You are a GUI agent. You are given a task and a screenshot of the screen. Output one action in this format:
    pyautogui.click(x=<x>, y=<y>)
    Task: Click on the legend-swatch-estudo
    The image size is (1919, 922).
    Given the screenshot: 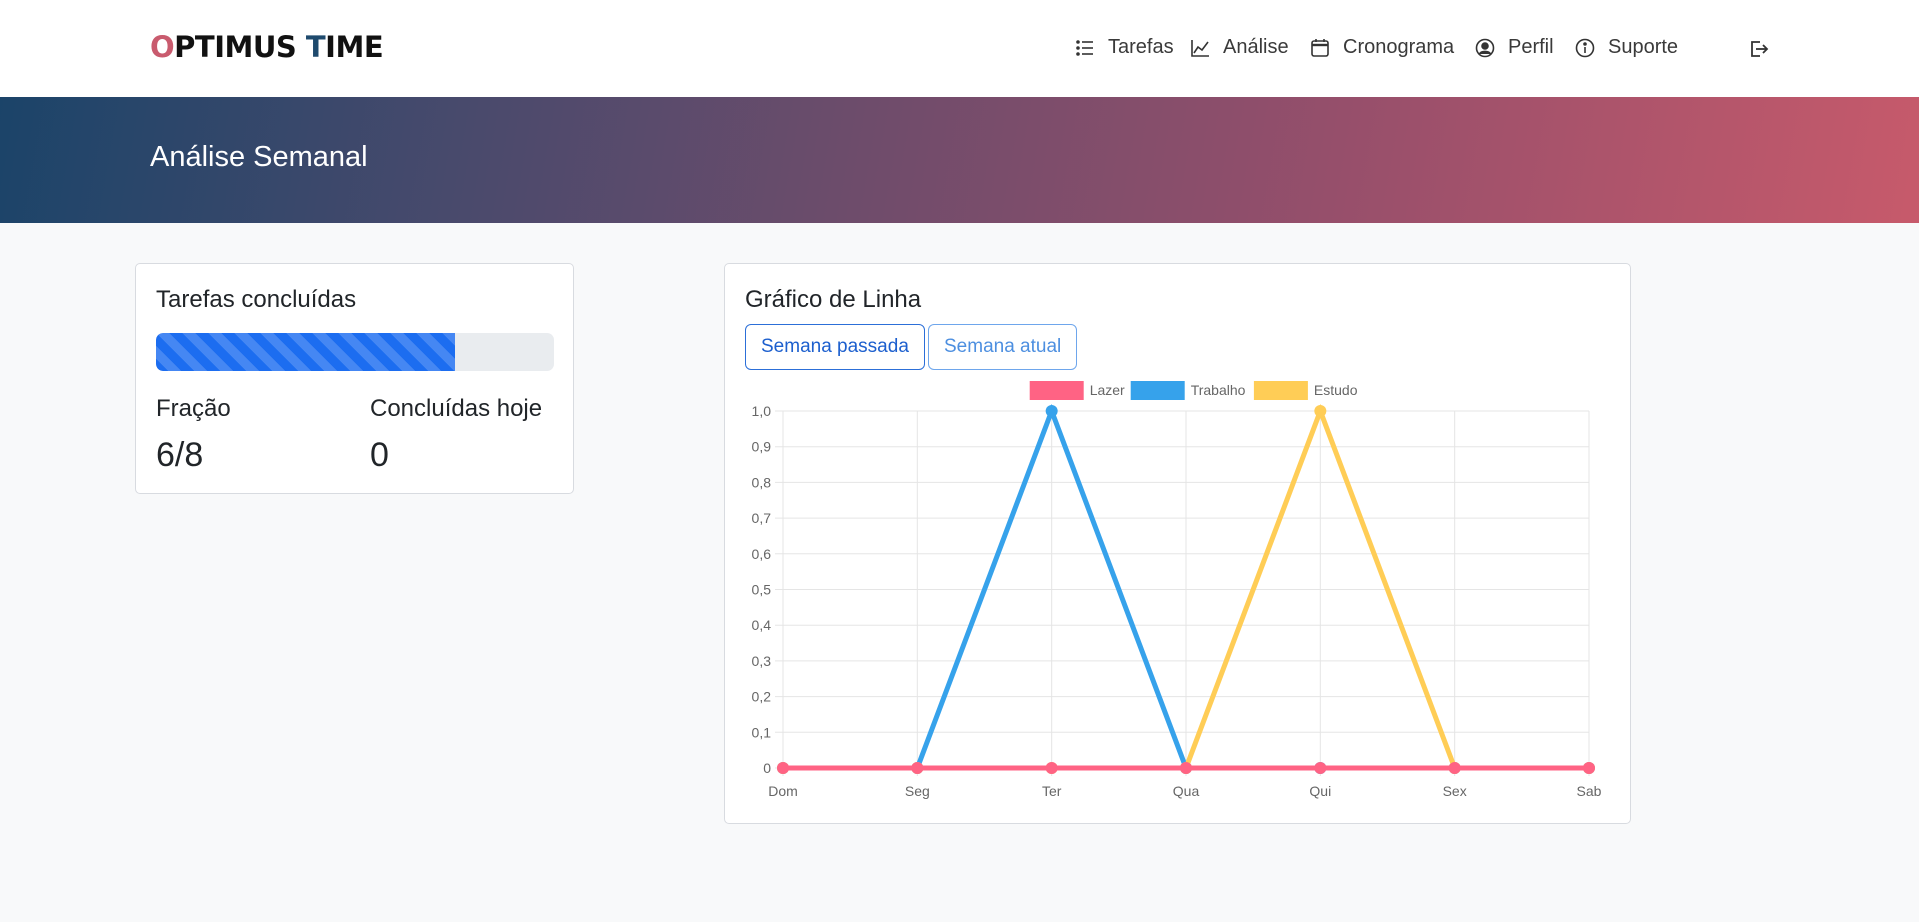 What is the action you would take?
    pyautogui.click(x=1280, y=390)
    